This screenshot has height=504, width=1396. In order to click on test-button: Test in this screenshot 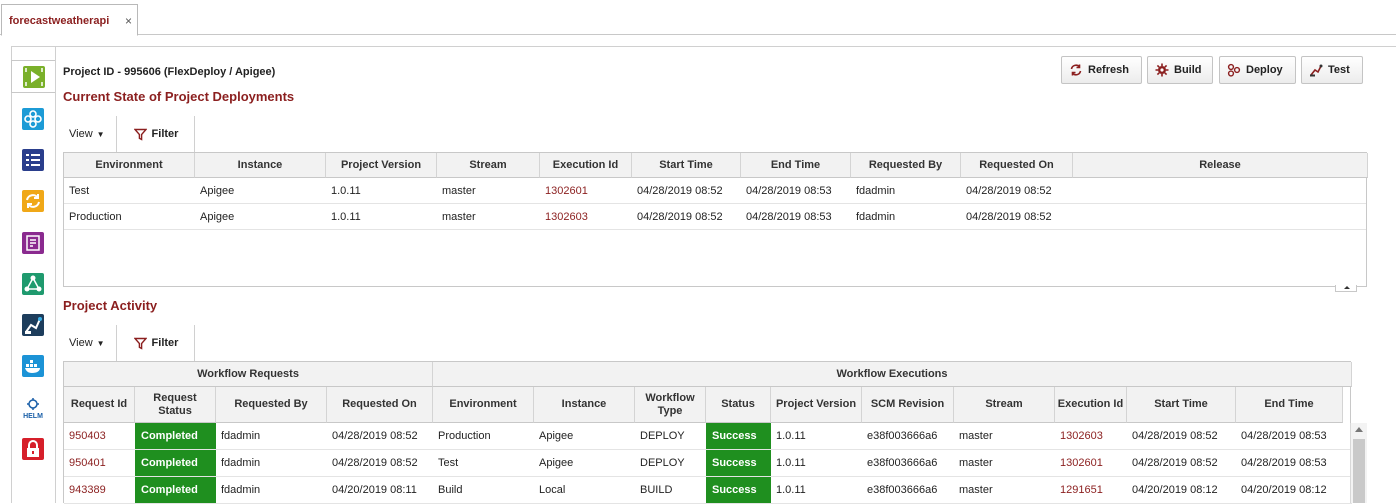, I will do `click(1332, 70)`.